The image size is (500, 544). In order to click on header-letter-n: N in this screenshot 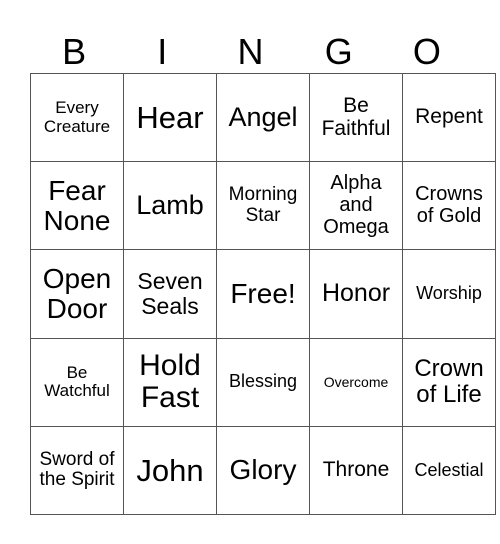, I will do `click(250, 51)`.